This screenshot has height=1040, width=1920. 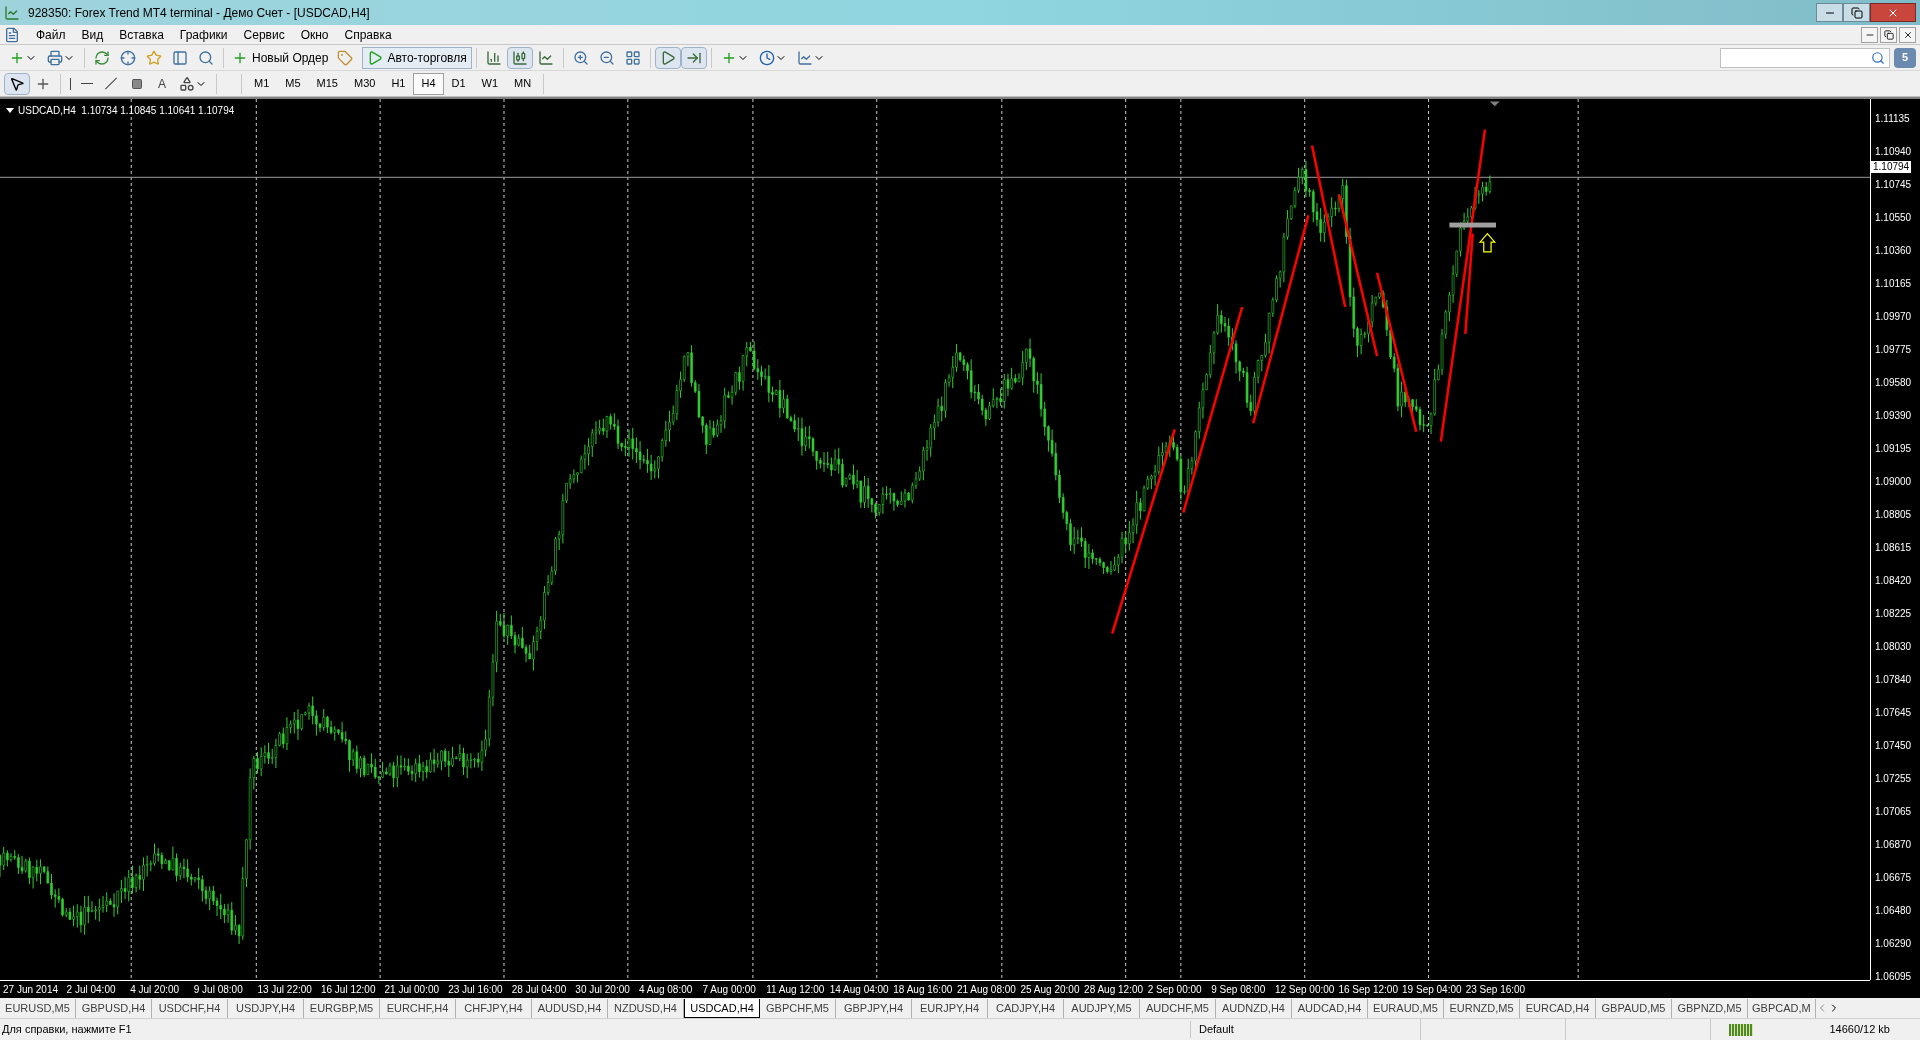 I want to click on zoom-out-icon, so click(x=606, y=57).